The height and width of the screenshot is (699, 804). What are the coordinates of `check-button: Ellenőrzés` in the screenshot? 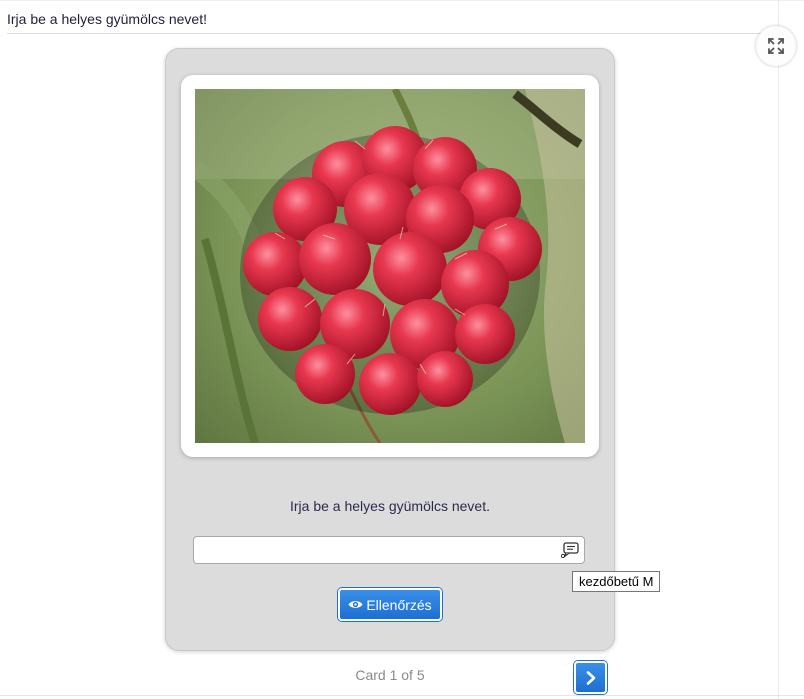 It's located at (390, 604).